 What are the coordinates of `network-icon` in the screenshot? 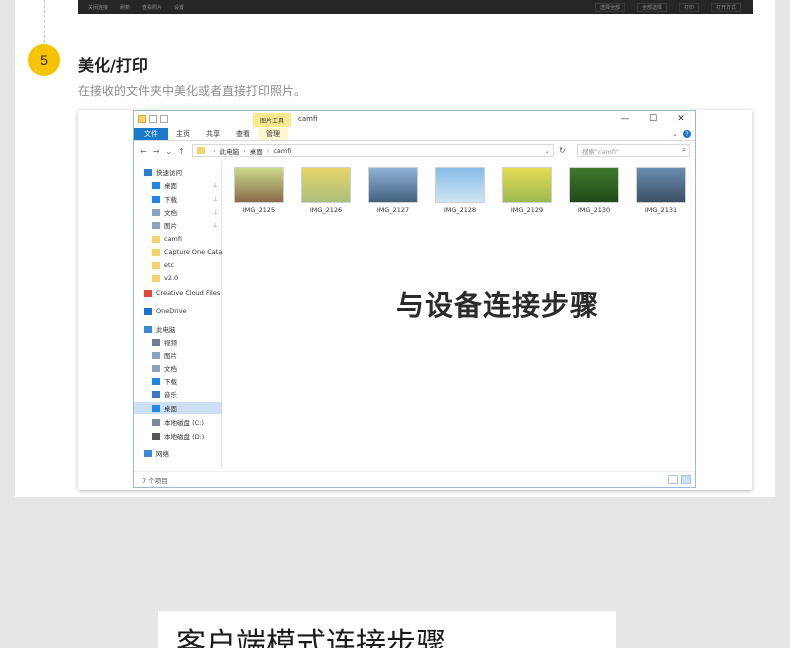 It's located at (148, 453).